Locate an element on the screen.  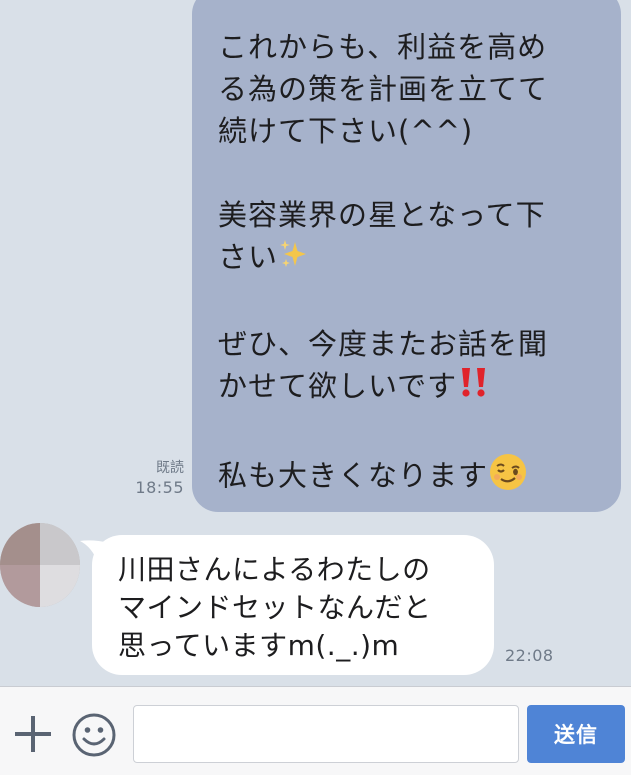
message-paragraph: 美容業界の星となって下 さい is located at coordinates (407, 237).